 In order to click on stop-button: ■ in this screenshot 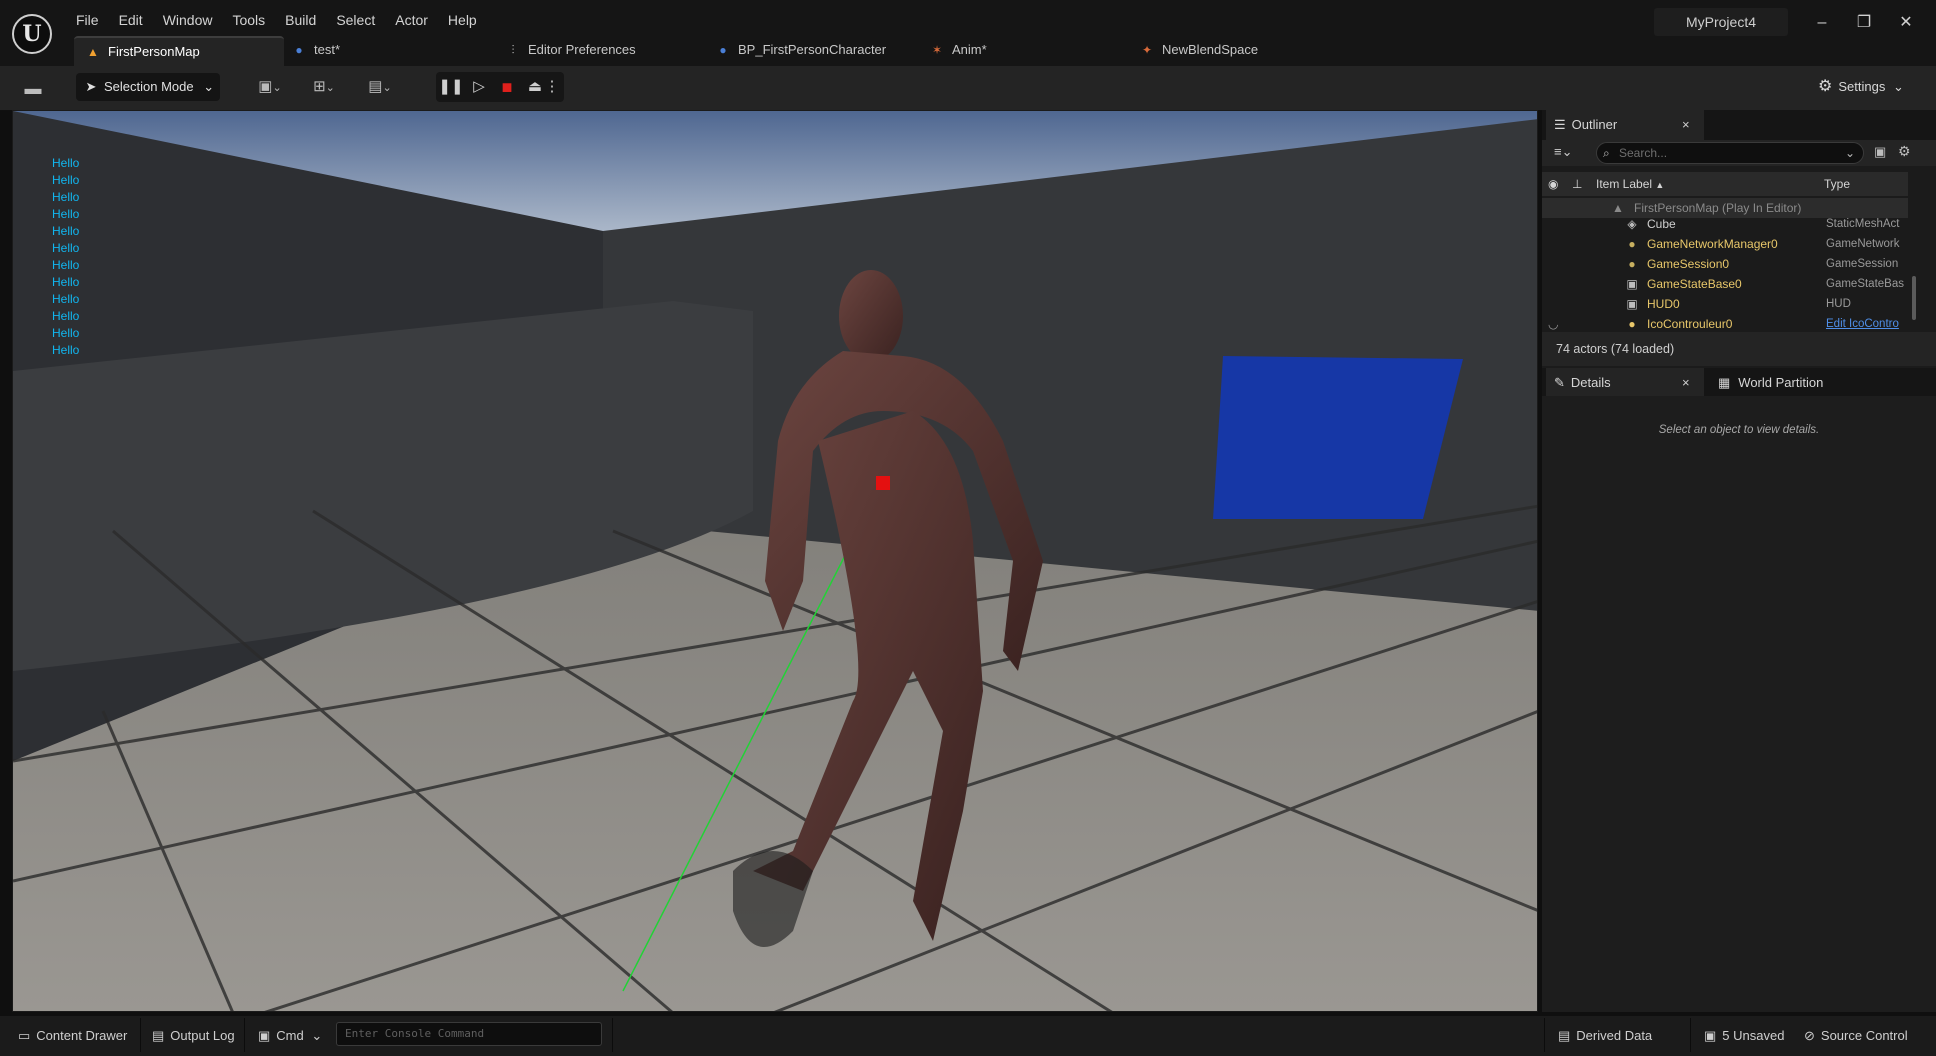, I will do `click(507, 87)`.